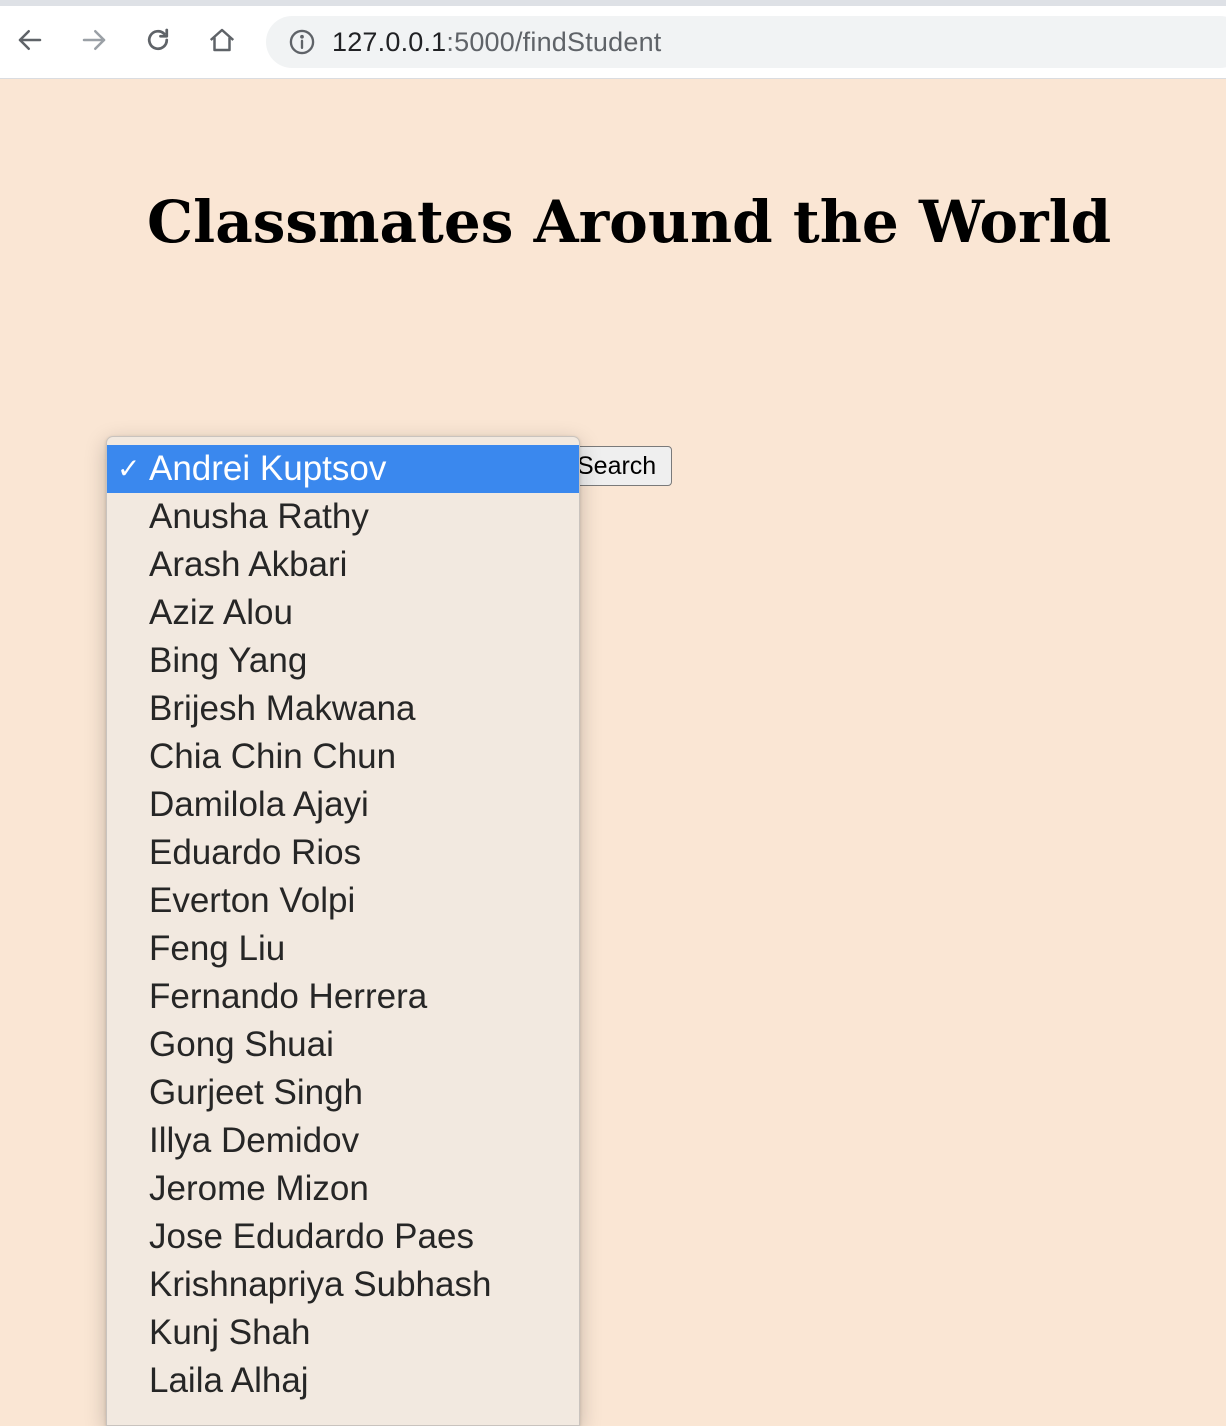 This screenshot has height=1426, width=1226. Describe the element at coordinates (343, 1045) in the screenshot. I see `dropdown-option: Gong Shuai` at that location.